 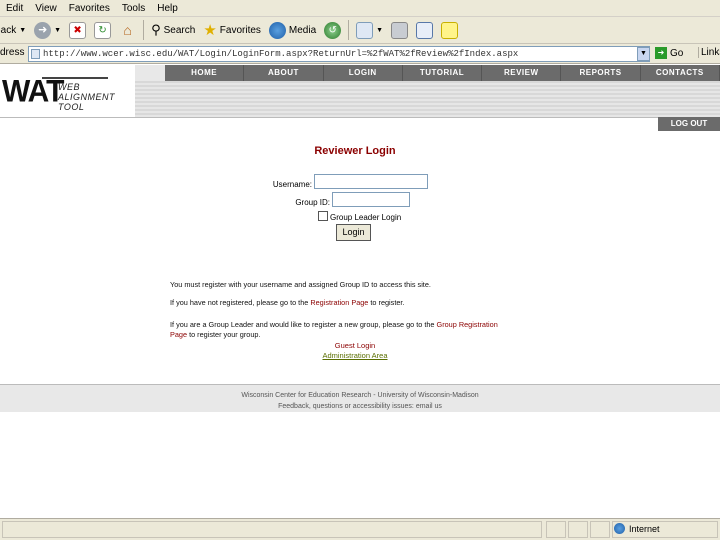 What do you see at coordinates (386, 302) in the screenshot?
I see `register-text-post: to register.` at bounding box center [386, 302].